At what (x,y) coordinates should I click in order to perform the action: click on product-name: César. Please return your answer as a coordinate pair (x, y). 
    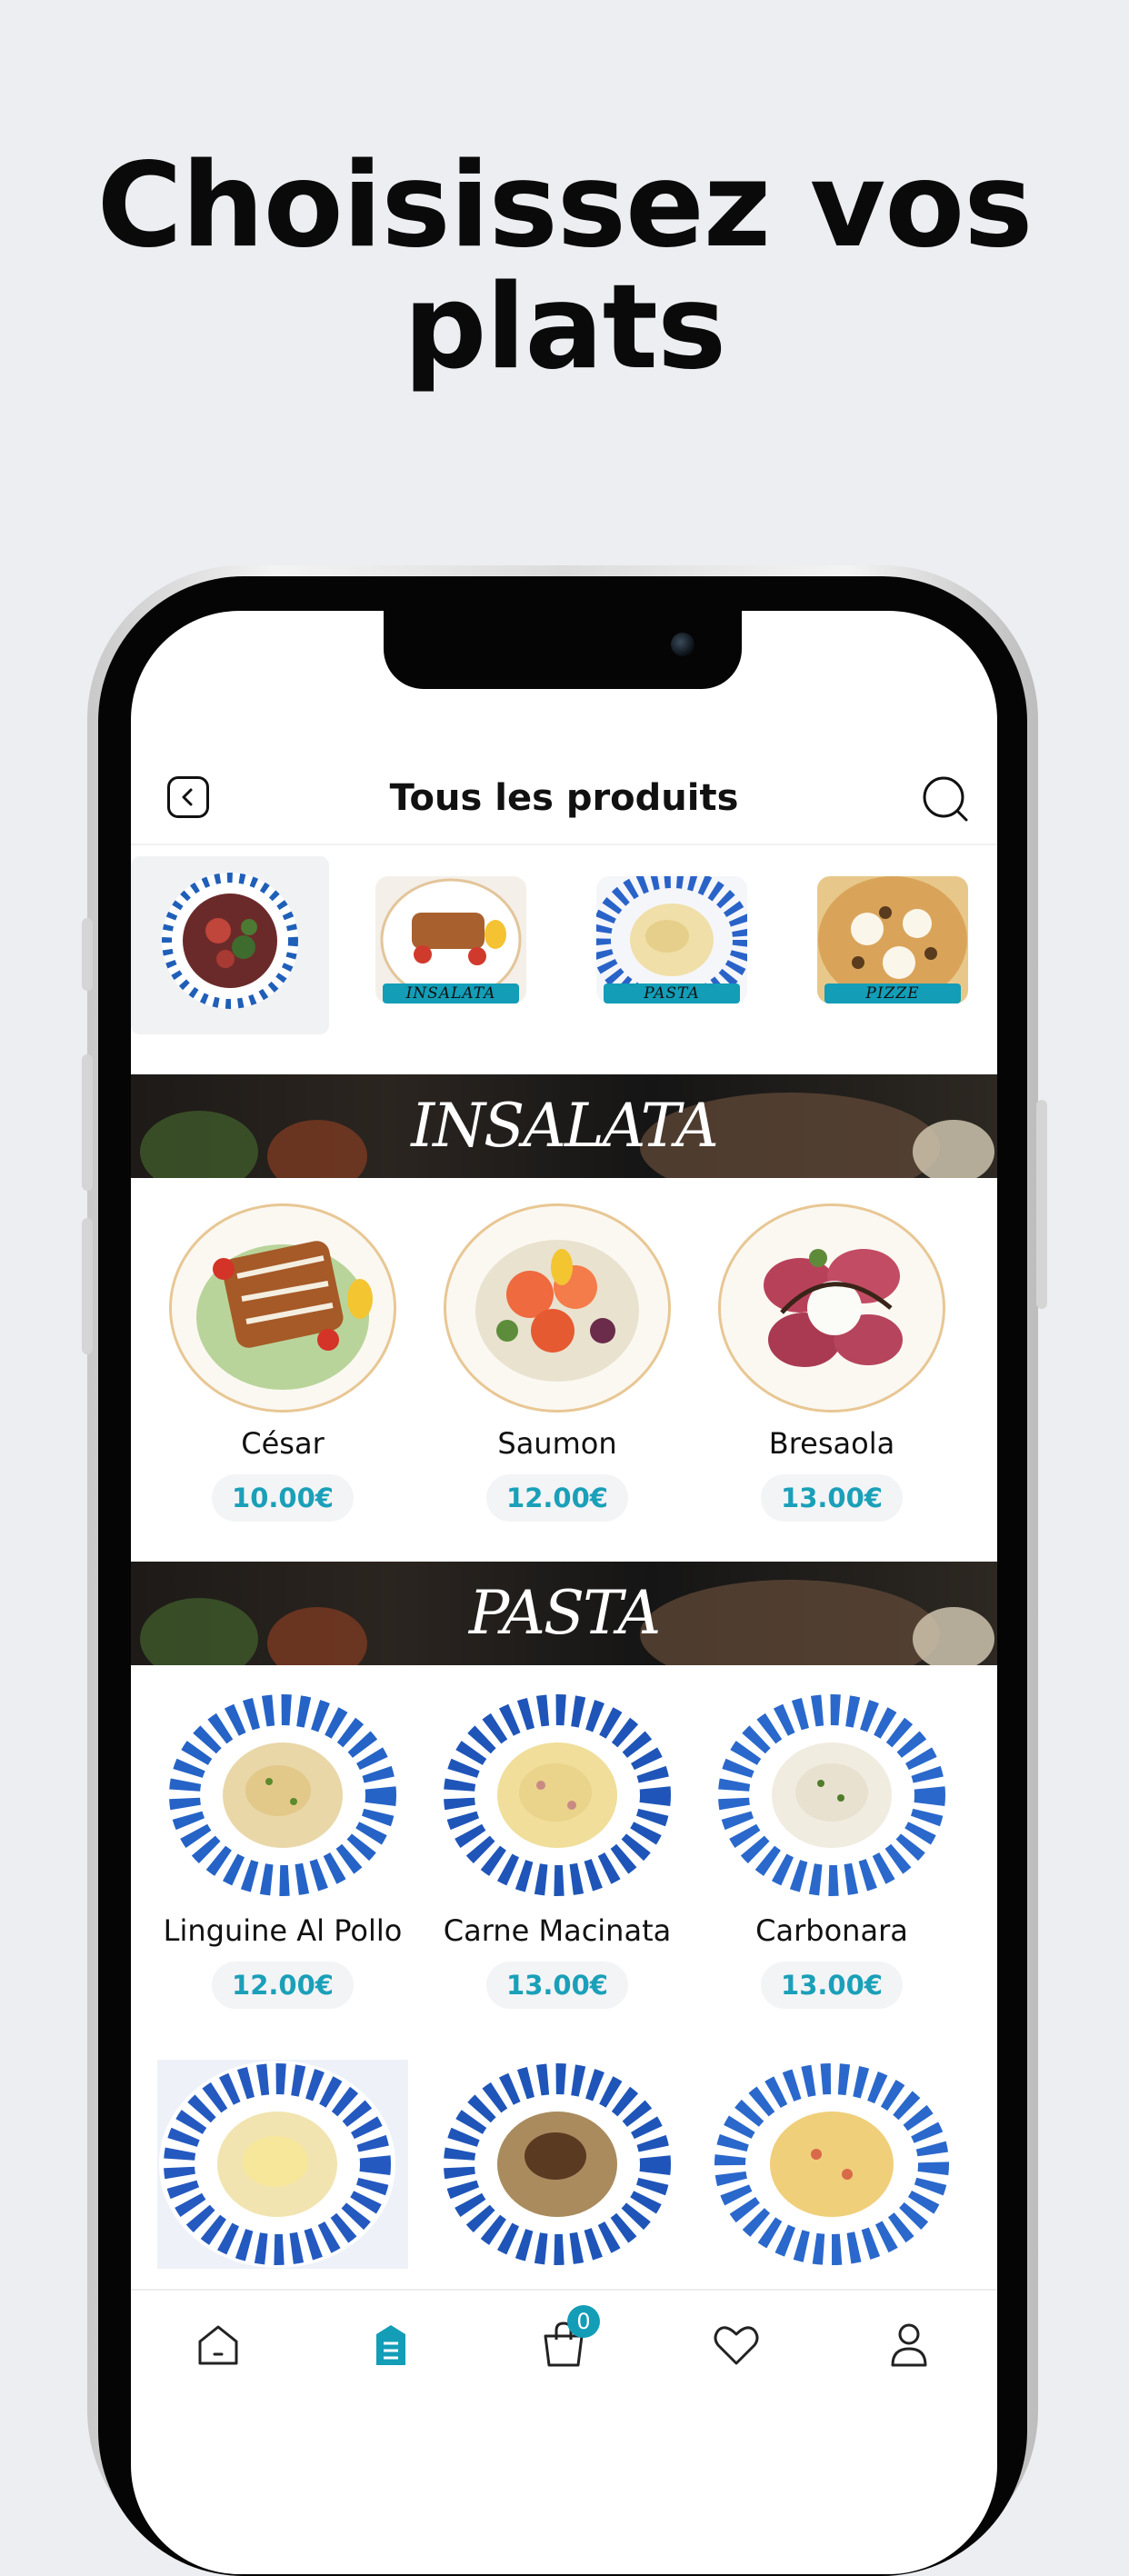
    Looking at the image, I should click on (283, 1443).